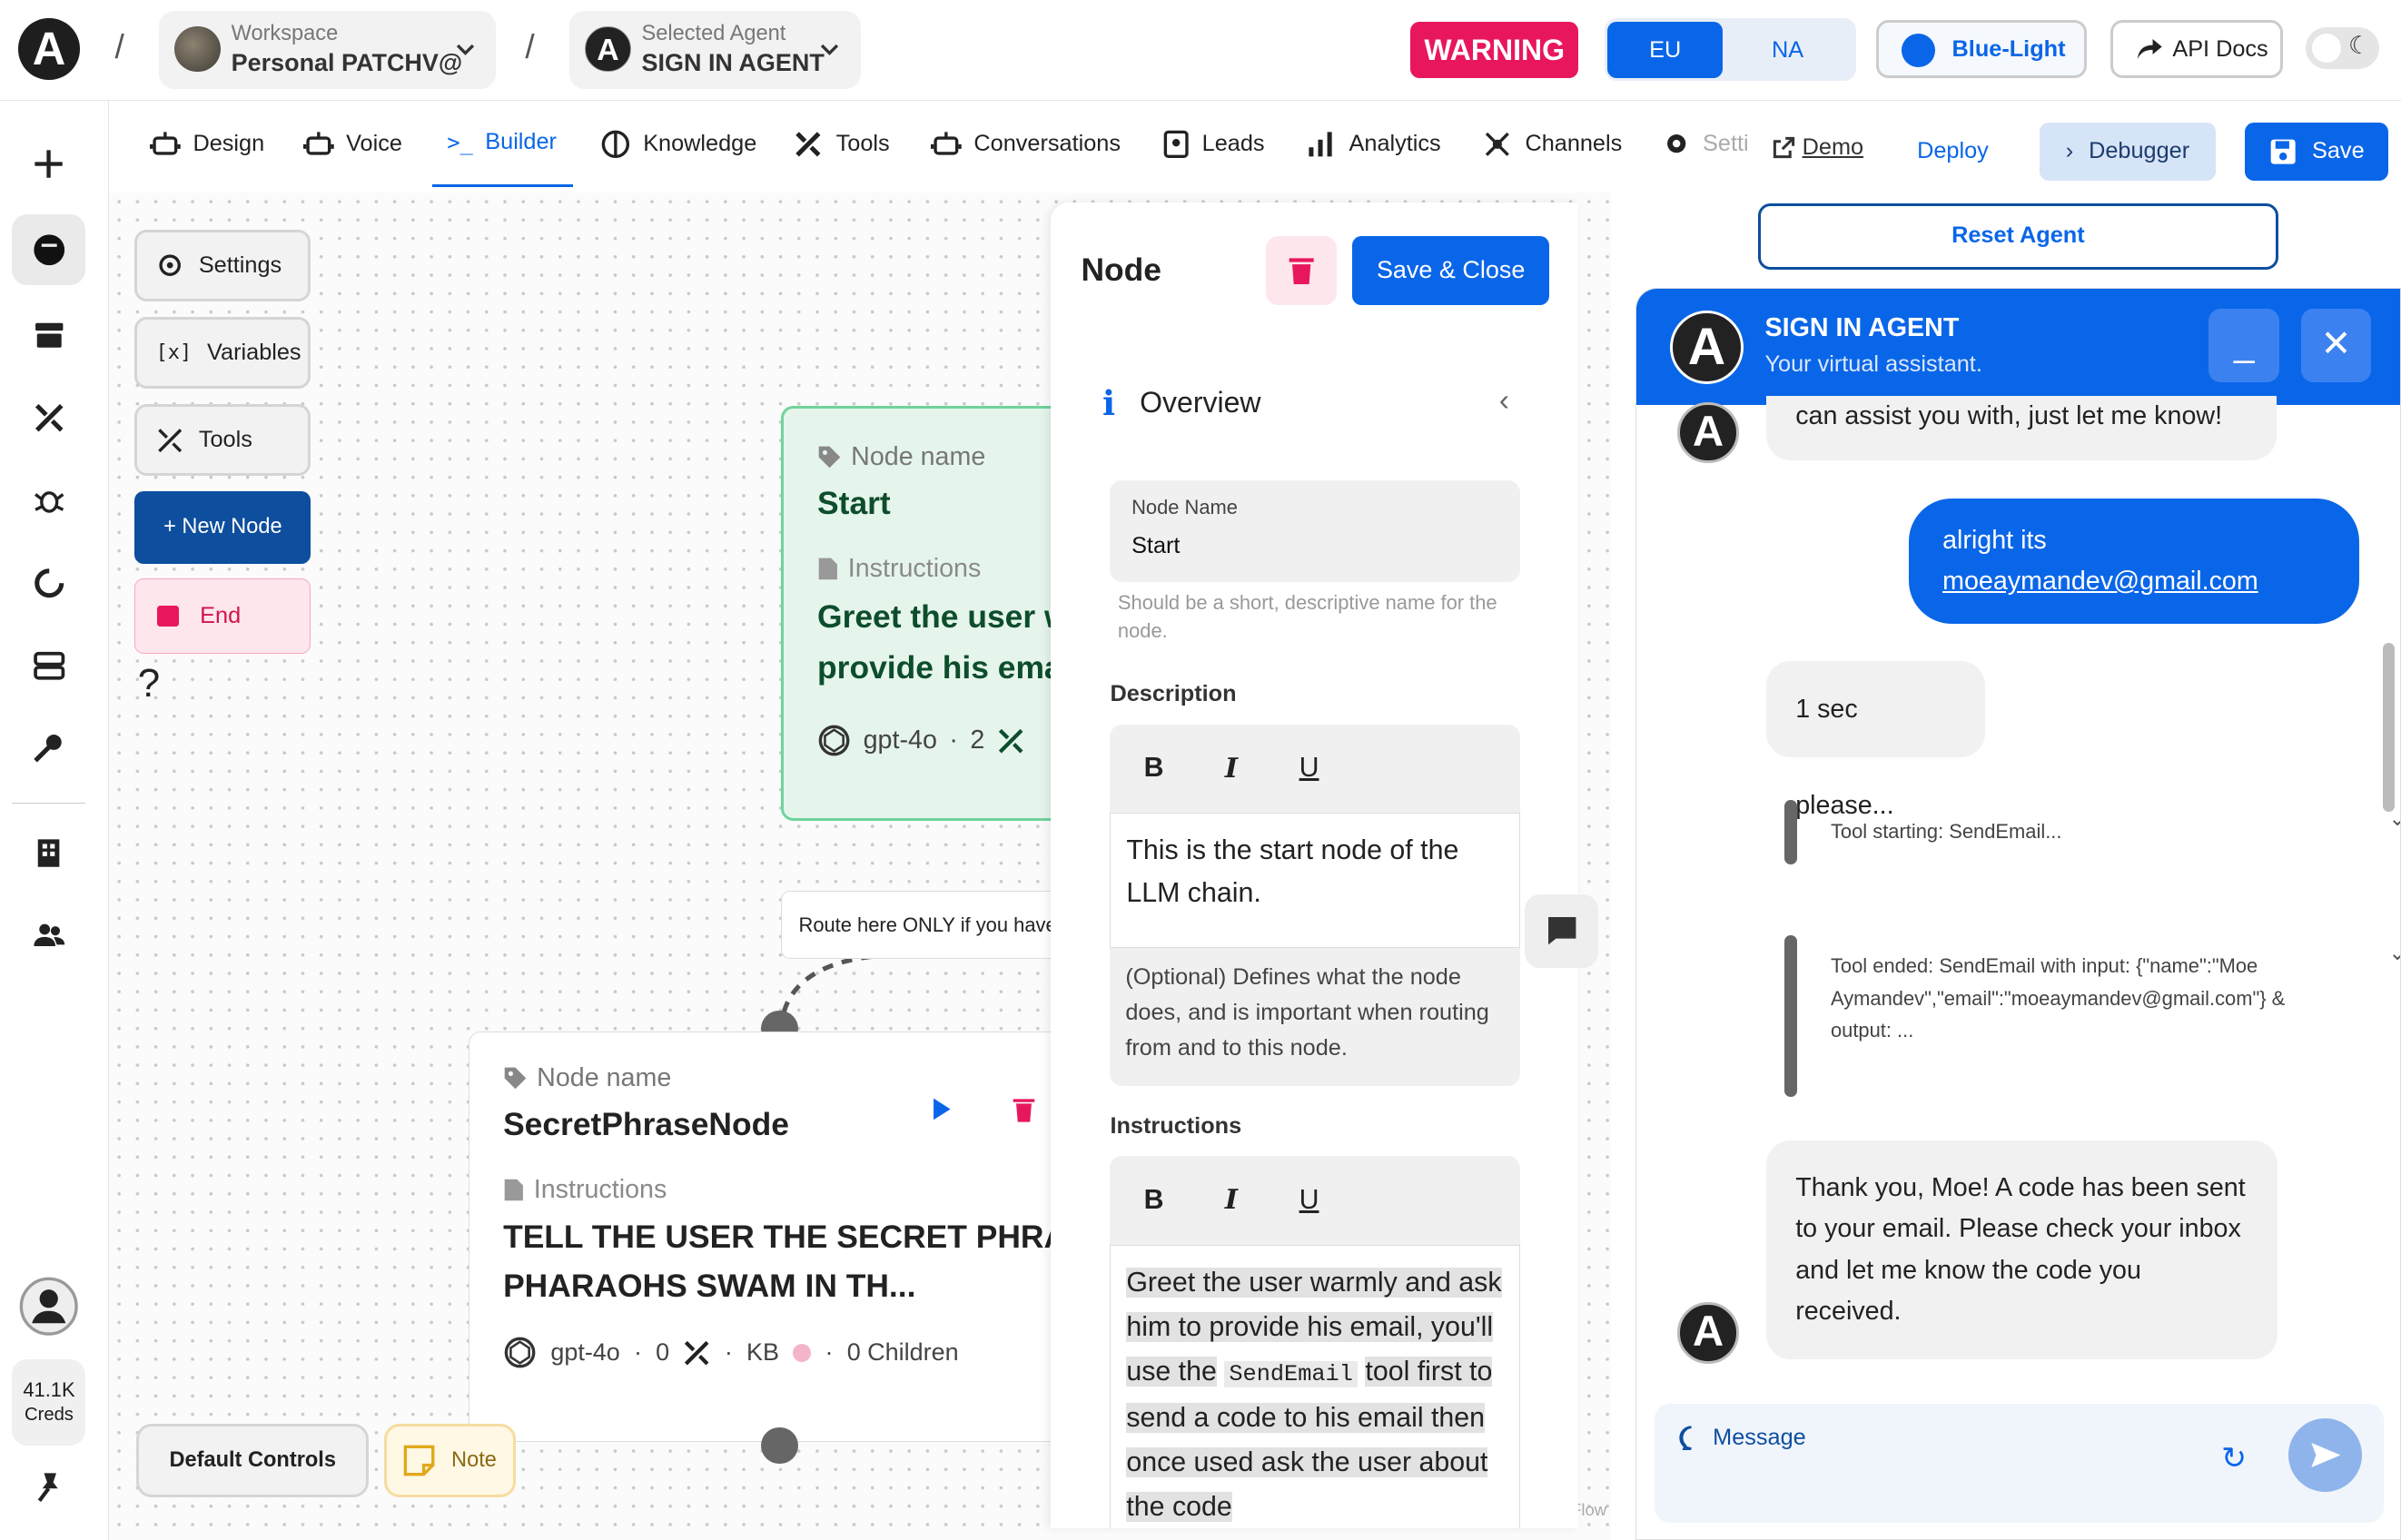 The image size is (2401, 1540). What do you see at coordinates (1713, 143) in the screenshot?
I see `tab-settings: Setti` at bounding box center [1713, 143].